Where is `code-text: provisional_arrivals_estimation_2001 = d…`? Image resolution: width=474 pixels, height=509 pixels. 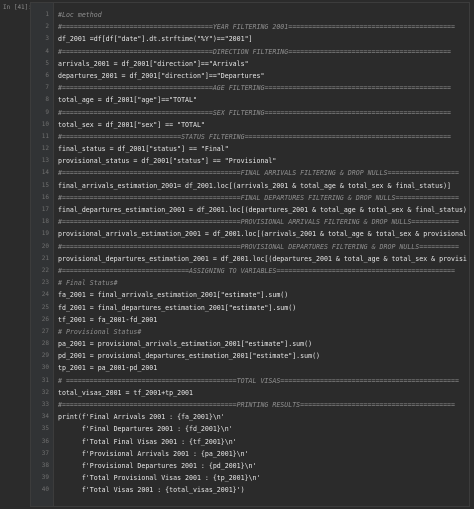
code-text: provisional_arrivals_estimation_2001 = d… is located at coordinates (262, 234).